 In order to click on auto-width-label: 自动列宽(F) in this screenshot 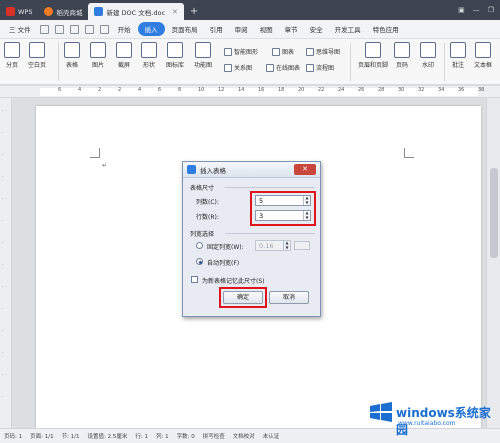, I will do `click(223, 263)`.